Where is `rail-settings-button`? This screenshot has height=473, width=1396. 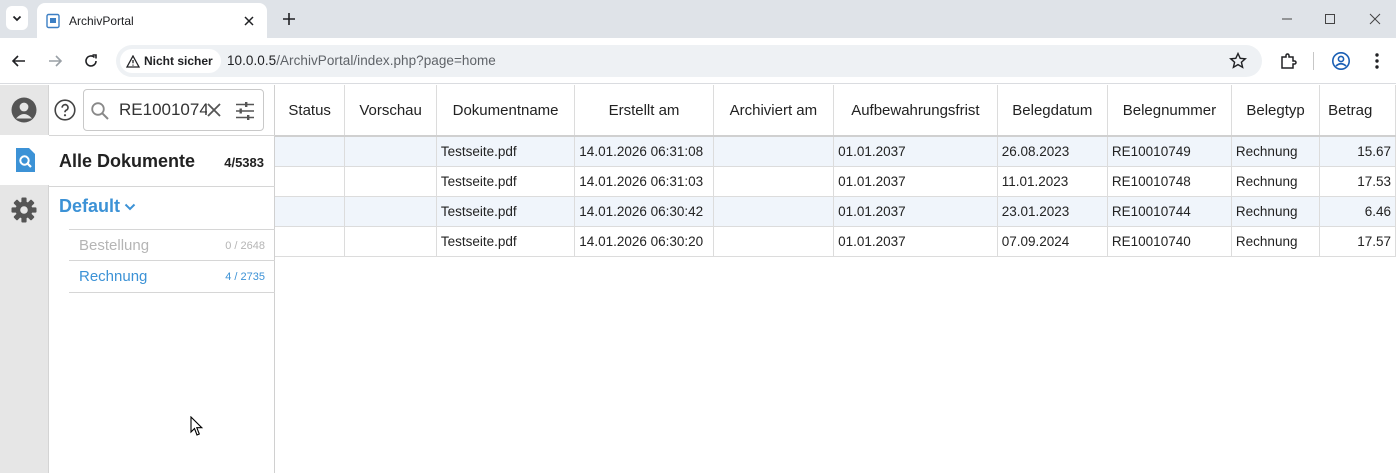 rail-settings-button is located at coordinates (24, 210).